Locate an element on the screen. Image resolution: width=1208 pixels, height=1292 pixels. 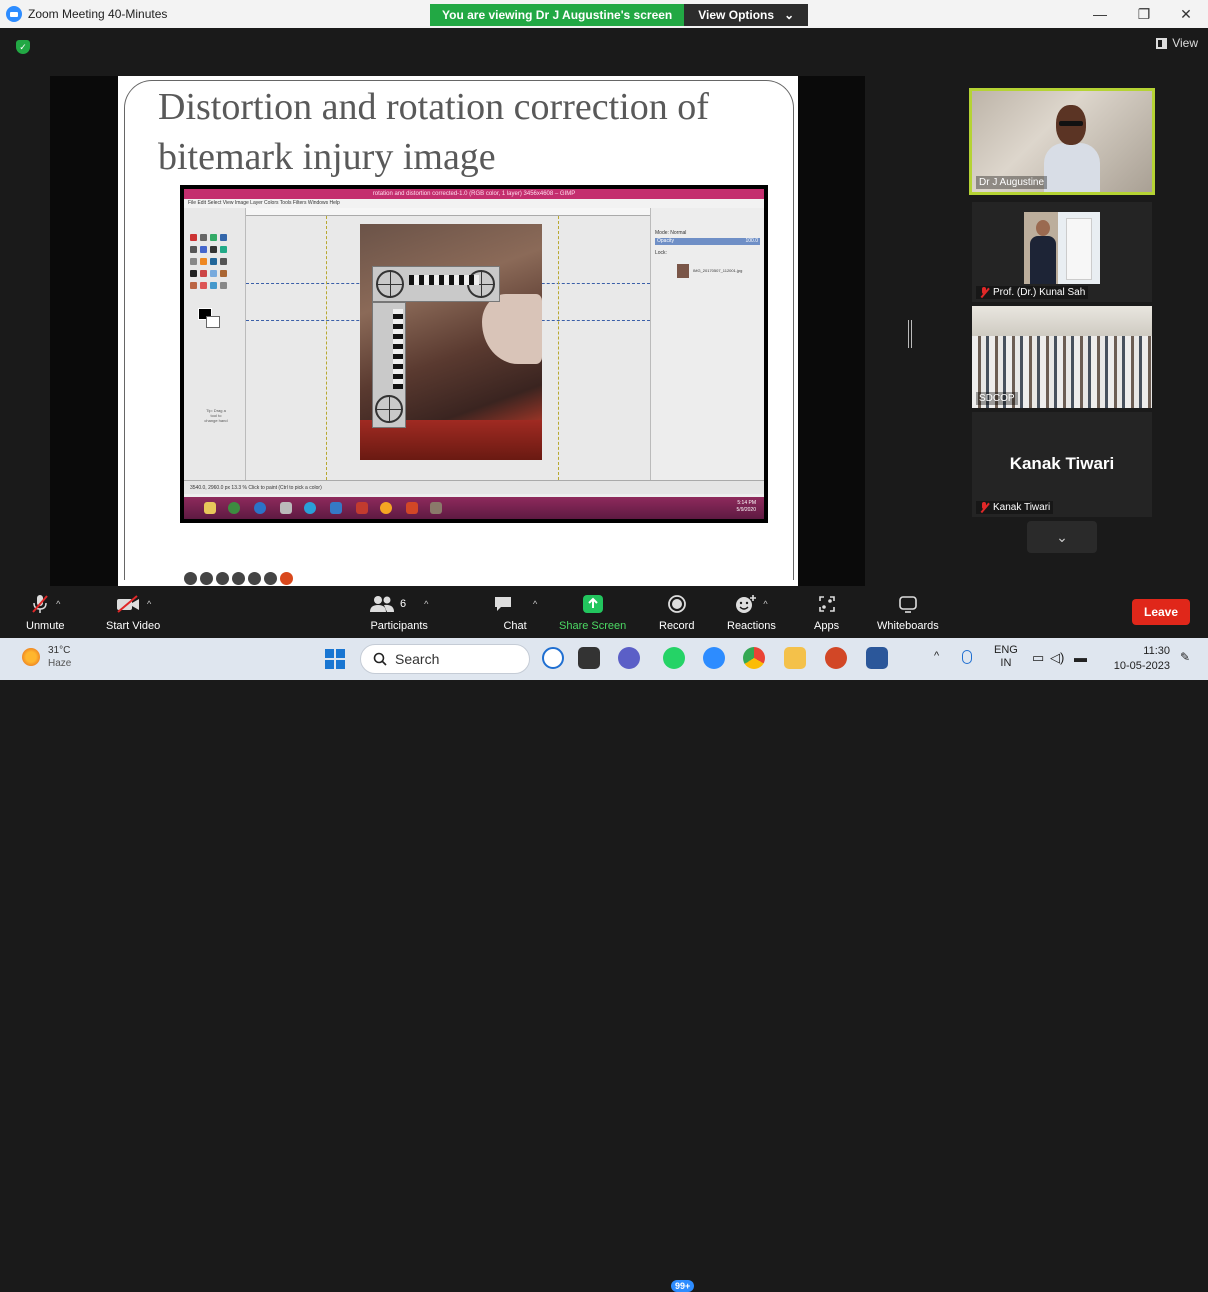
meeting-controls: ^ Unmute ^ Start Video 6 ^ Participants is located at coordinates (604, 613).